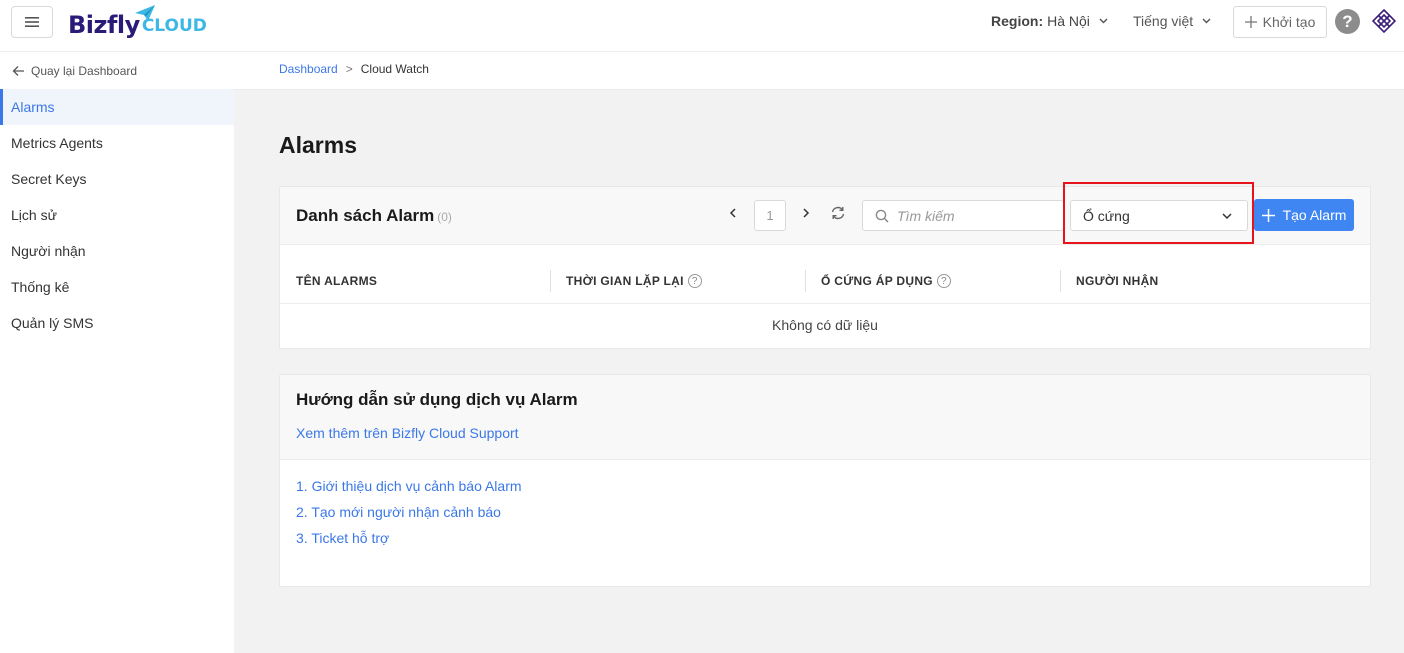 The height and width of the screenshot is (653, 1404). Describe the element at coordinates (117, 251) in the screenshot. I see `sidebar-item-recipients: Người nhận` at that location.